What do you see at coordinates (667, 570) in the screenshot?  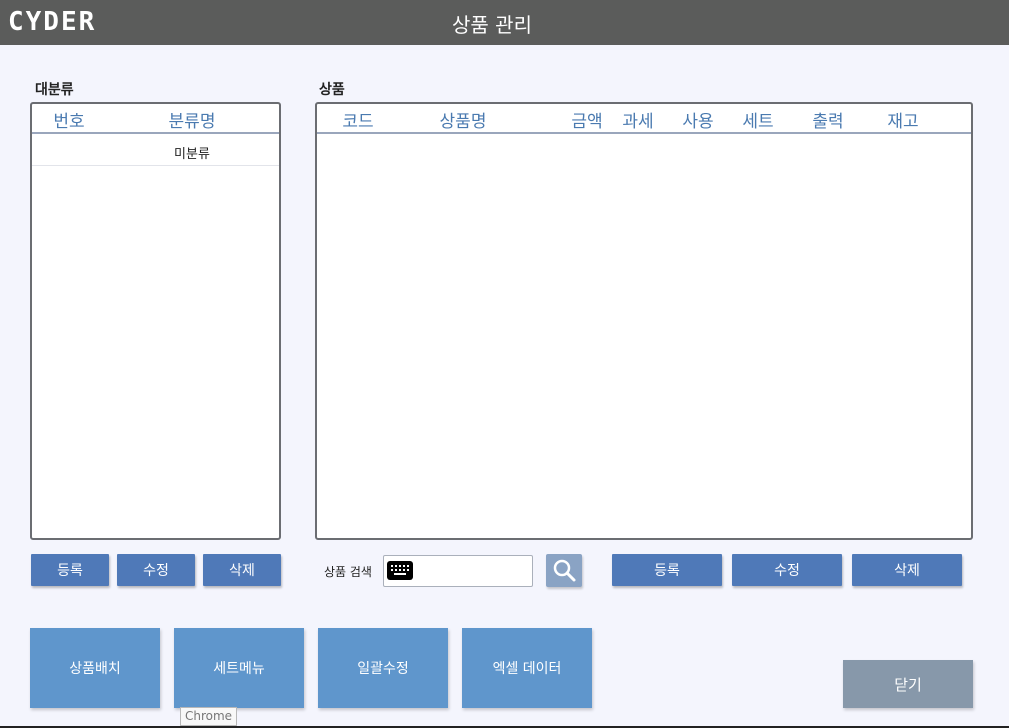 I see `product-register-button: 등록` at bounding box center [667, 570].